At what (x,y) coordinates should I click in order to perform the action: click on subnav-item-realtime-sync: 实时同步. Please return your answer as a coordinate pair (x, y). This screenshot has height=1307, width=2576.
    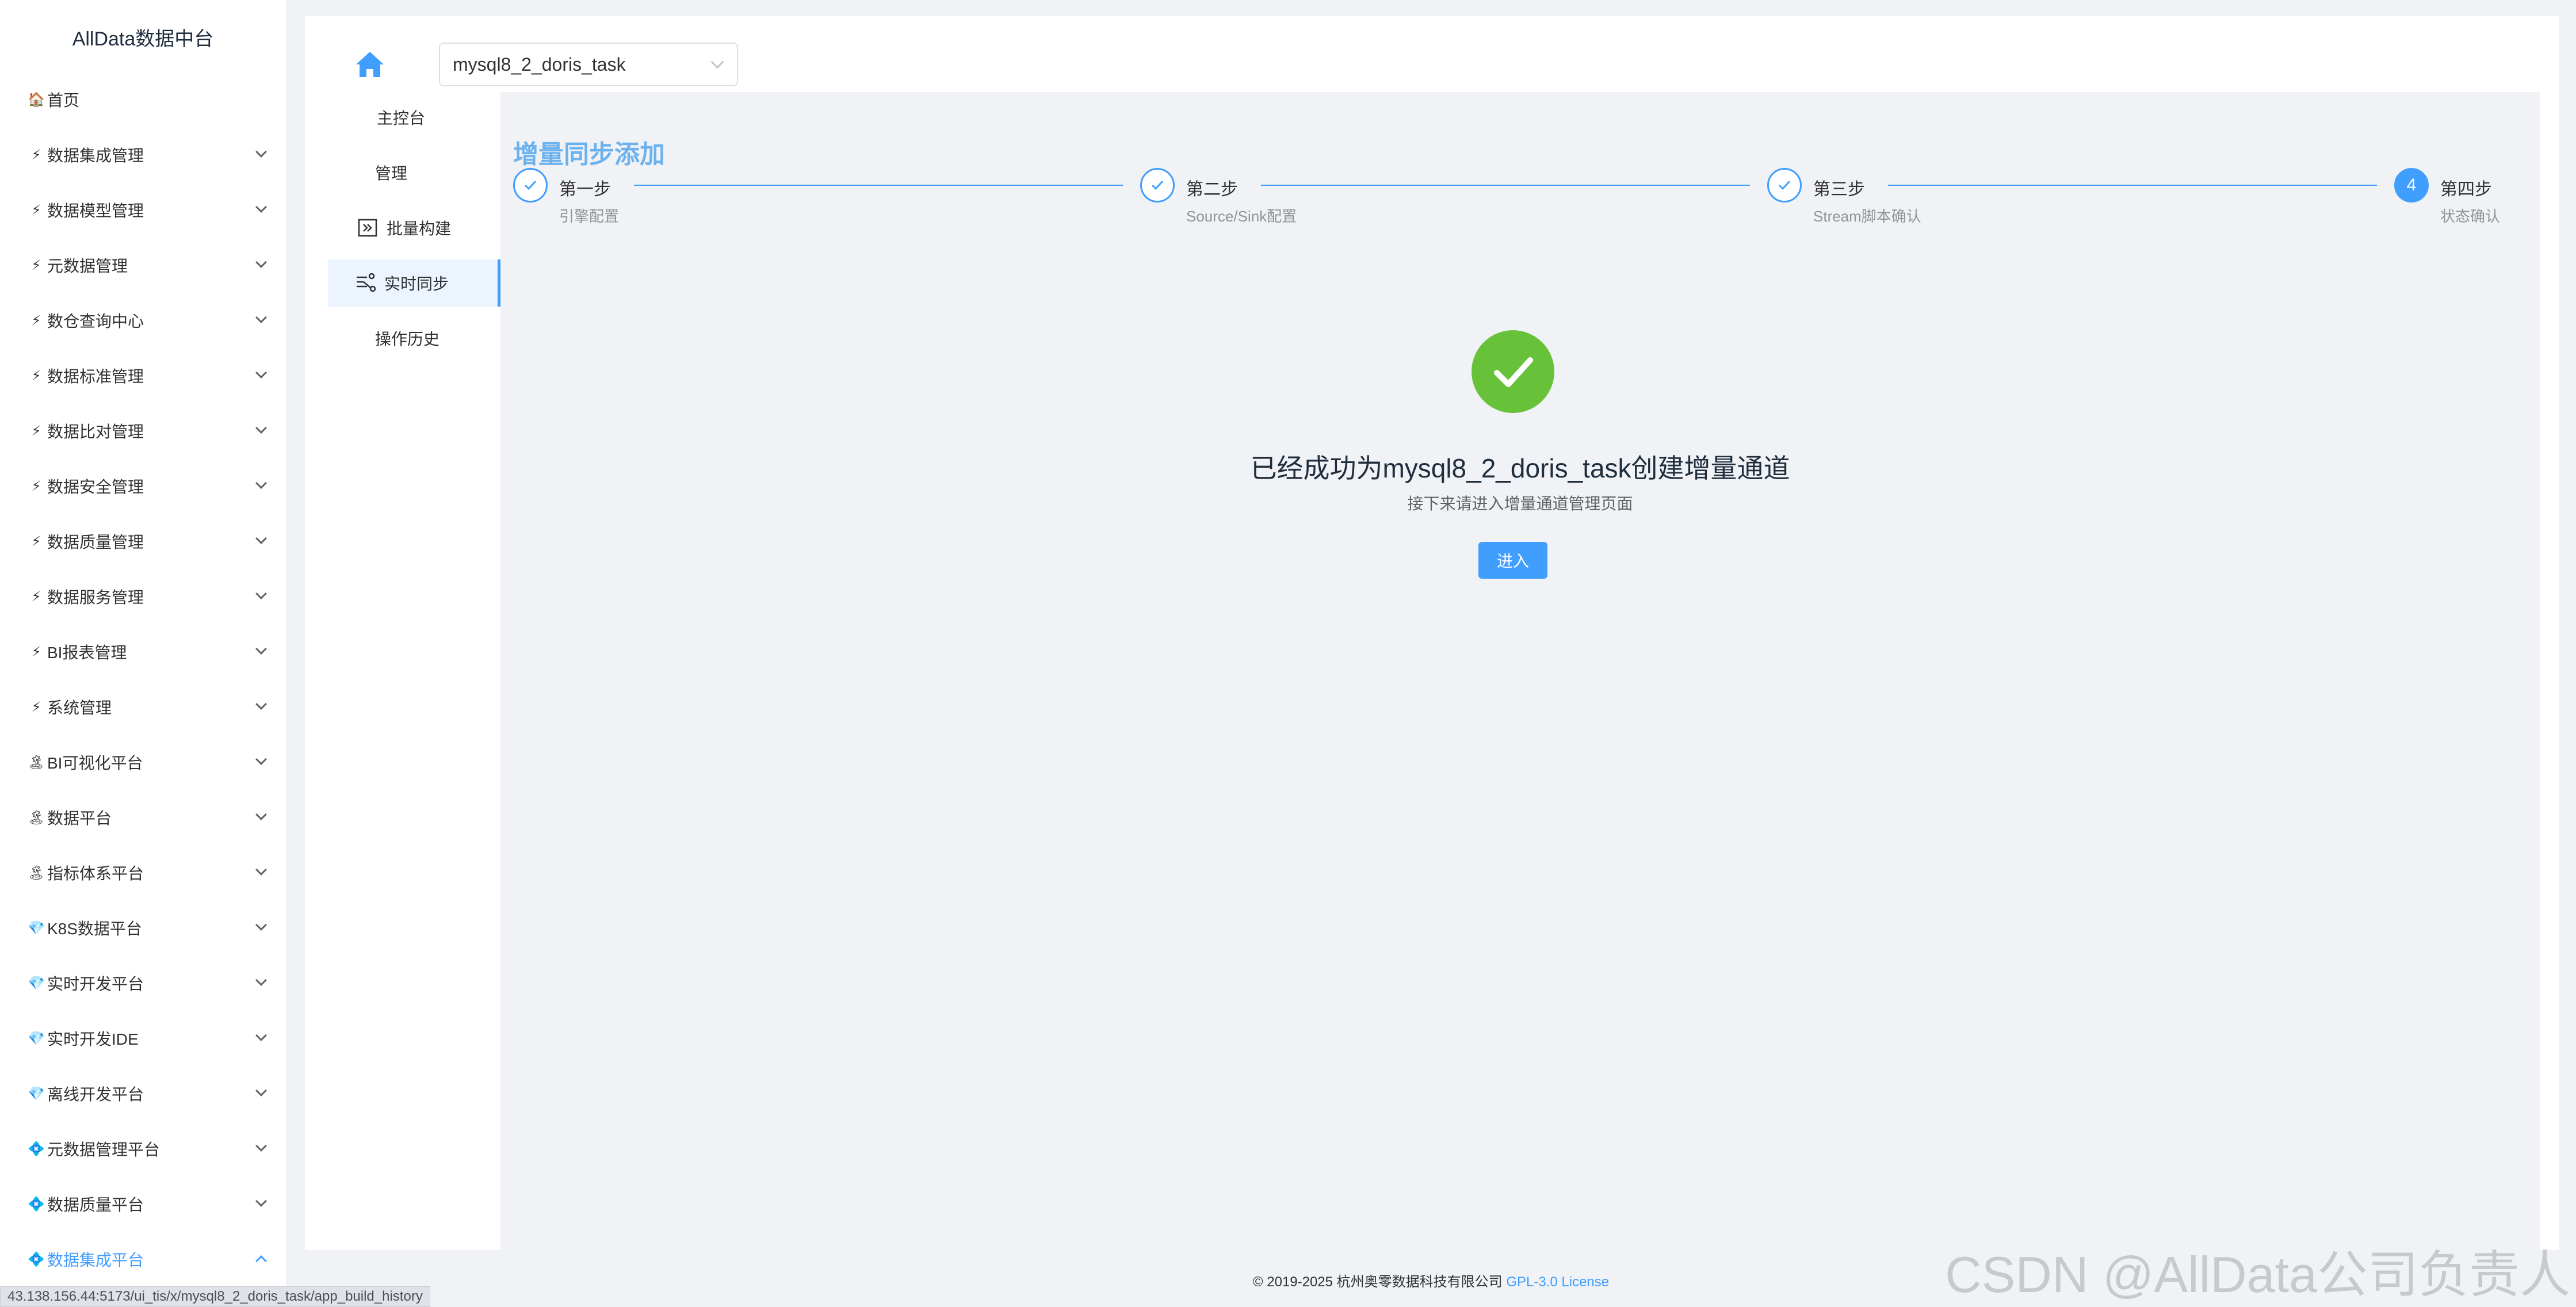
    Looking at the image, I should click on (414, 283).